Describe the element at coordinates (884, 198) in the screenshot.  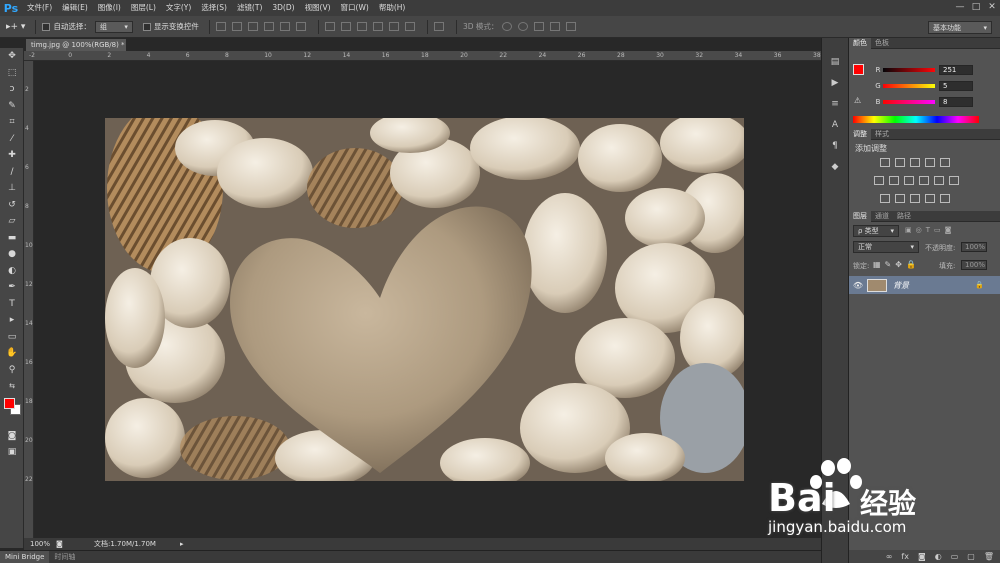
I see `invert-icon` at that location.